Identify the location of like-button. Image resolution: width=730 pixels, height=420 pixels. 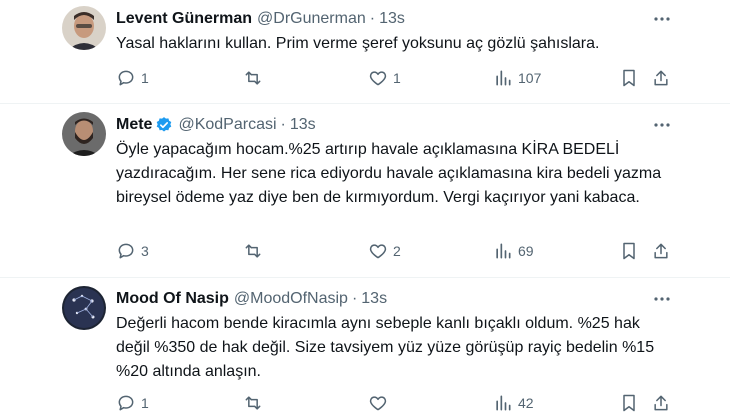
(380, 403).